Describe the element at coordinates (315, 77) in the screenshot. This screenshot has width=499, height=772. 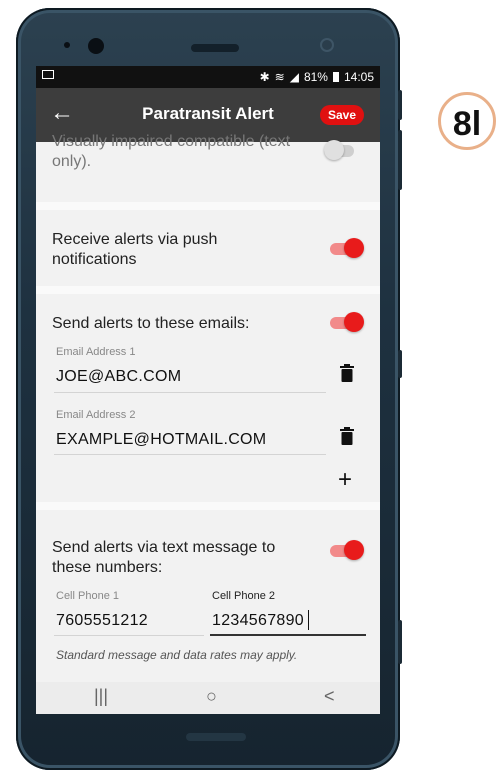
I see `battery-percent: 81%` at that location.